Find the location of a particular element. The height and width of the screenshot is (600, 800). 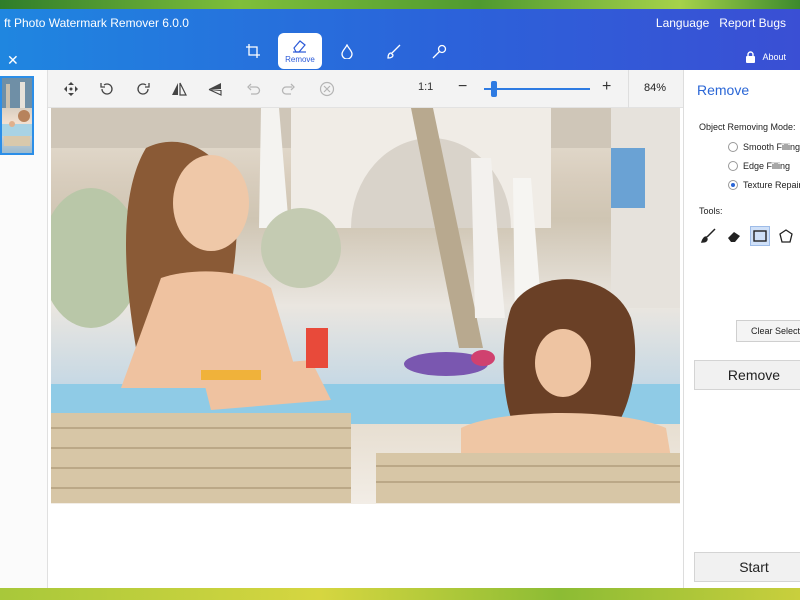

rotate-left-button is located at coordinates (107, 89).